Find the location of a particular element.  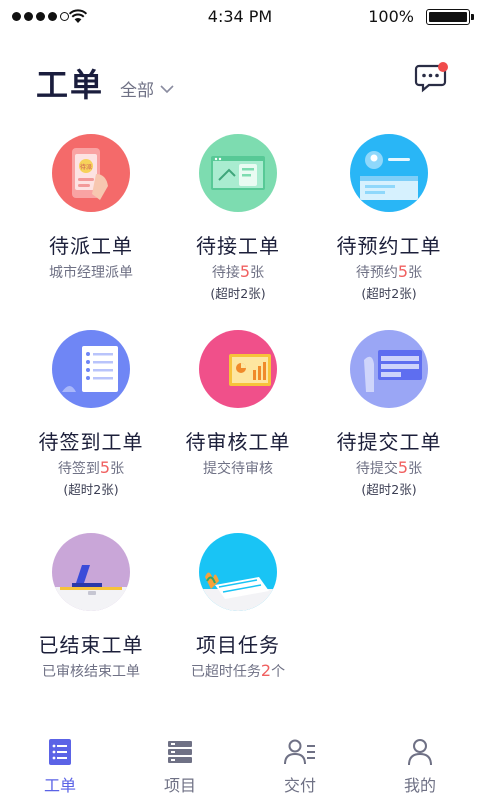

tab-project: 项目 is located at coordinates (180, 763).